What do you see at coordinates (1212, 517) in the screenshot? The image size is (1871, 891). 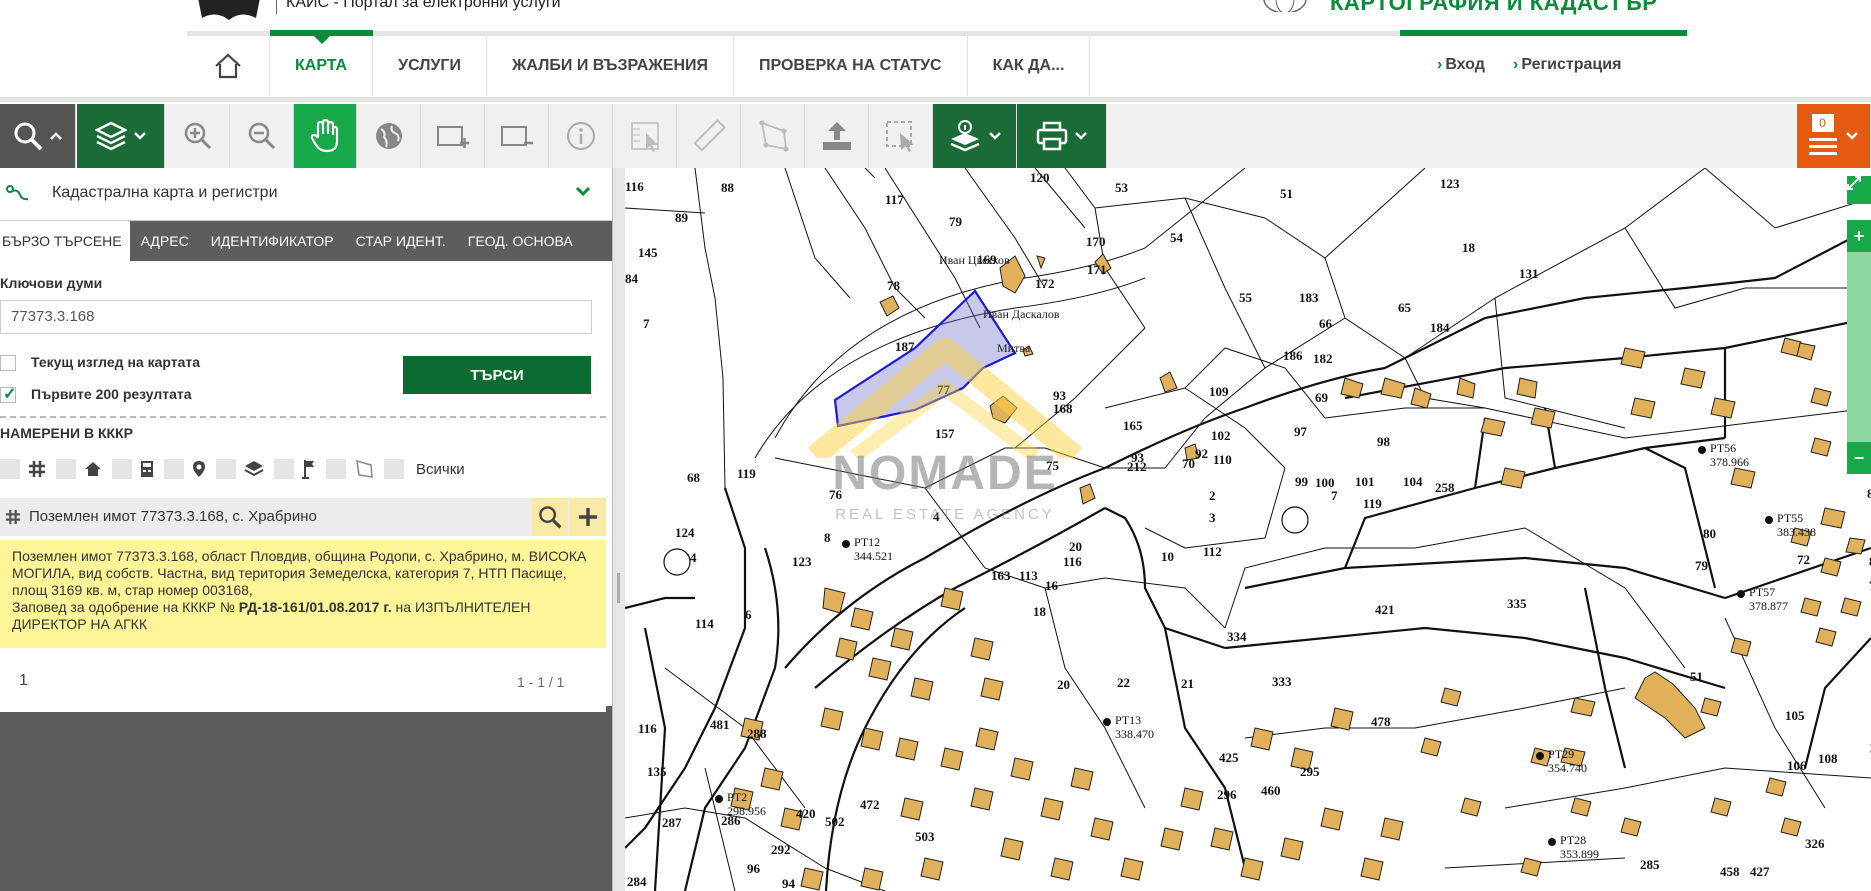 I see `lot-label-3: 3` at bounding box center [1212, 517].